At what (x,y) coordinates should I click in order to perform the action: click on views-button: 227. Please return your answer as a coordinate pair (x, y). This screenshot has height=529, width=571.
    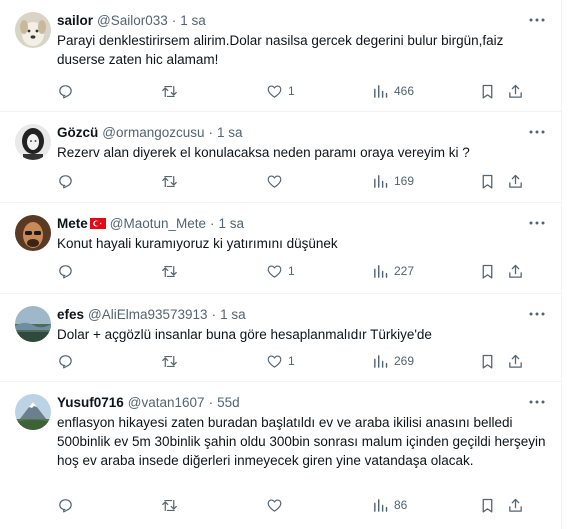
    Looking at the image, I should click on (393, 271).